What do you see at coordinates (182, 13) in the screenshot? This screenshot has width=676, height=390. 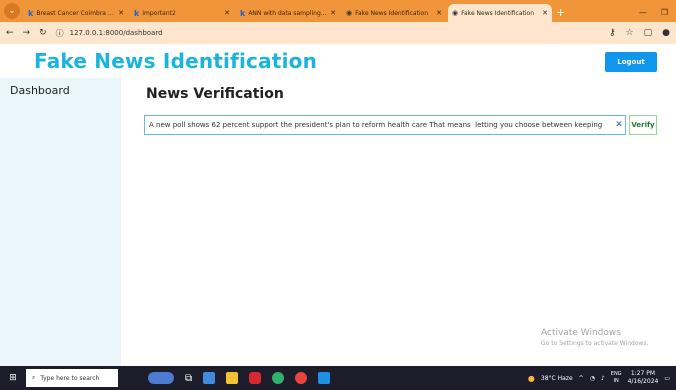 I see `browser-tab: k important2 ✕` at bounding box center [182, 13].